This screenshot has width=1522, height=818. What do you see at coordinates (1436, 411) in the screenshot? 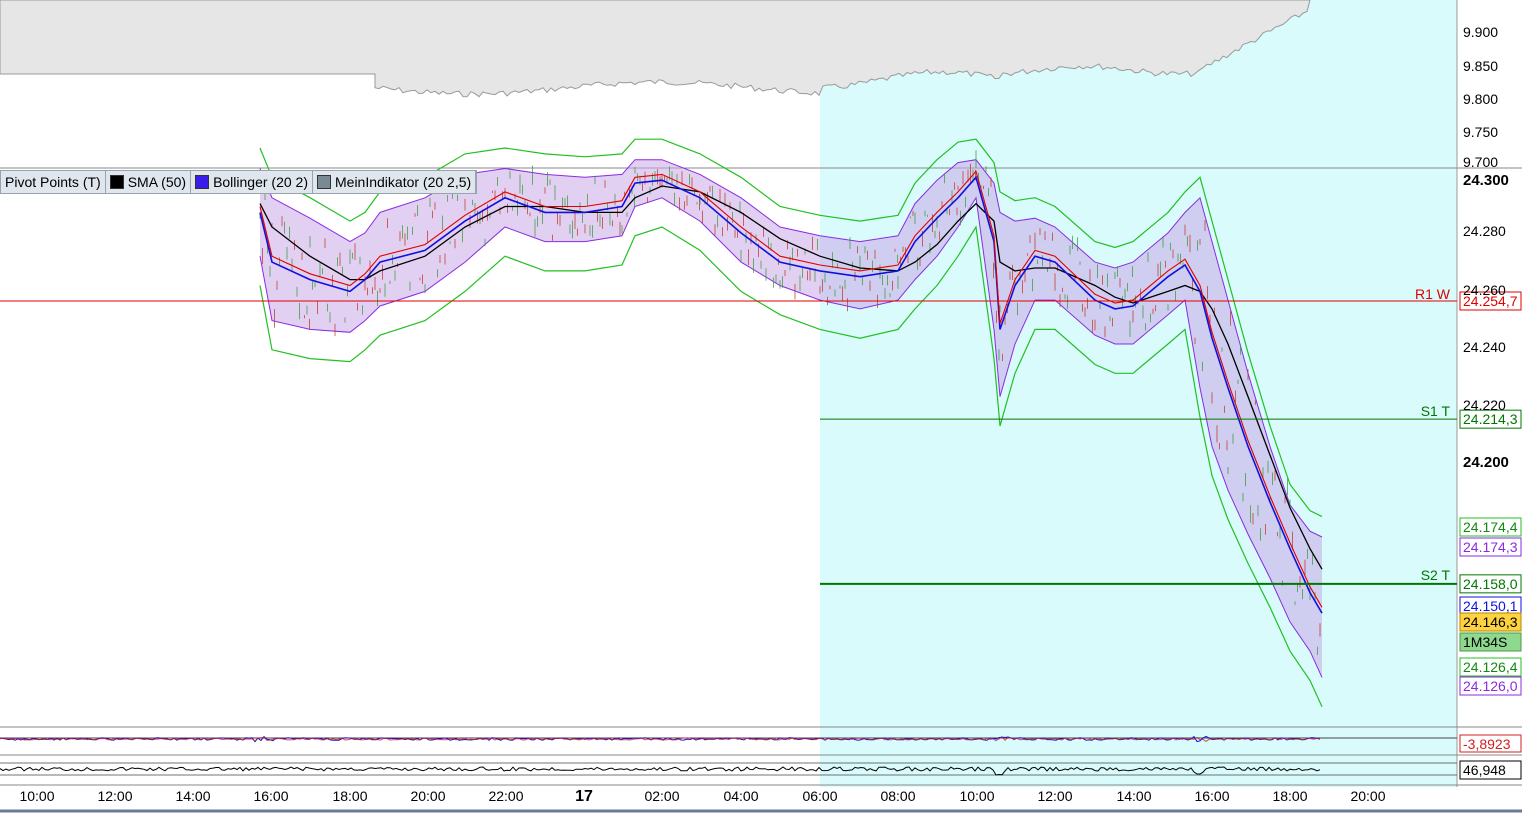
I see `pivot-label: S1 T` at bounding box center [1436, 411].